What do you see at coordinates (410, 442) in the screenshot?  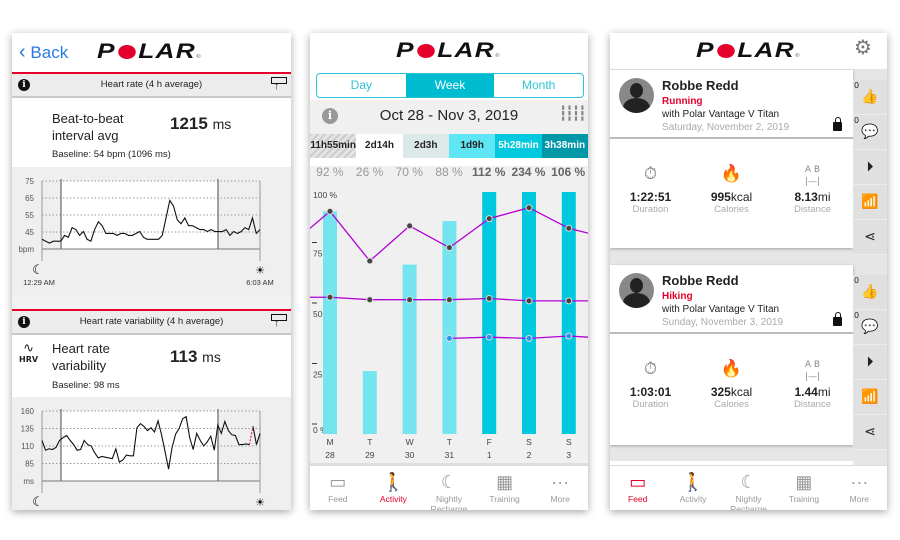 I see `day-letter: W` at bounding box center [410, 442].